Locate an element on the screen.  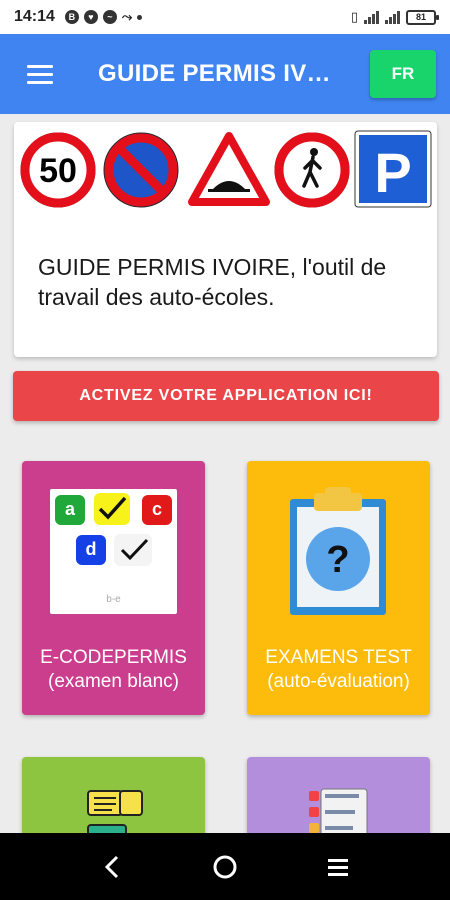
tile-e-codepermis-subtitle: (examen blanc) is located at coordinates (113, 681).